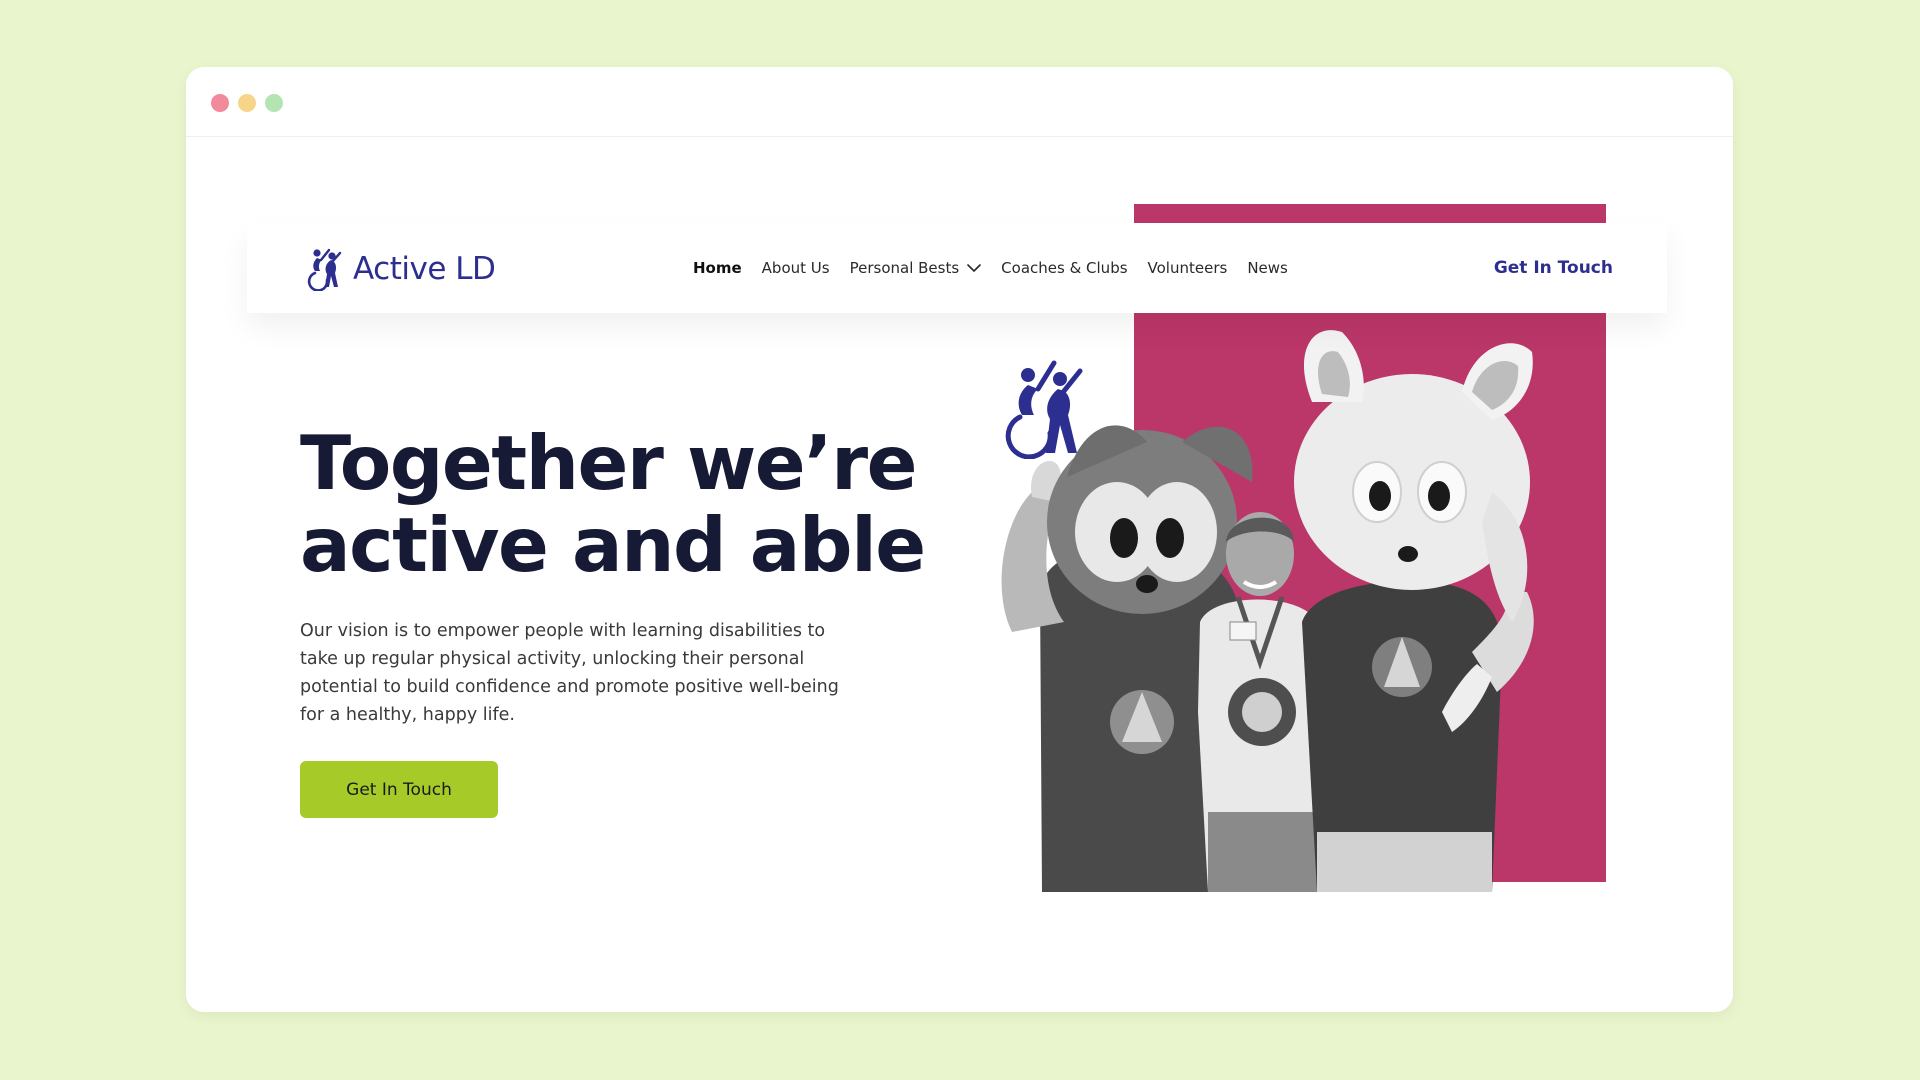  What do you see at coordinates (717, 268) in the screenshot?
I see `nav-item-home: Home` at bounding box center [717, 268].